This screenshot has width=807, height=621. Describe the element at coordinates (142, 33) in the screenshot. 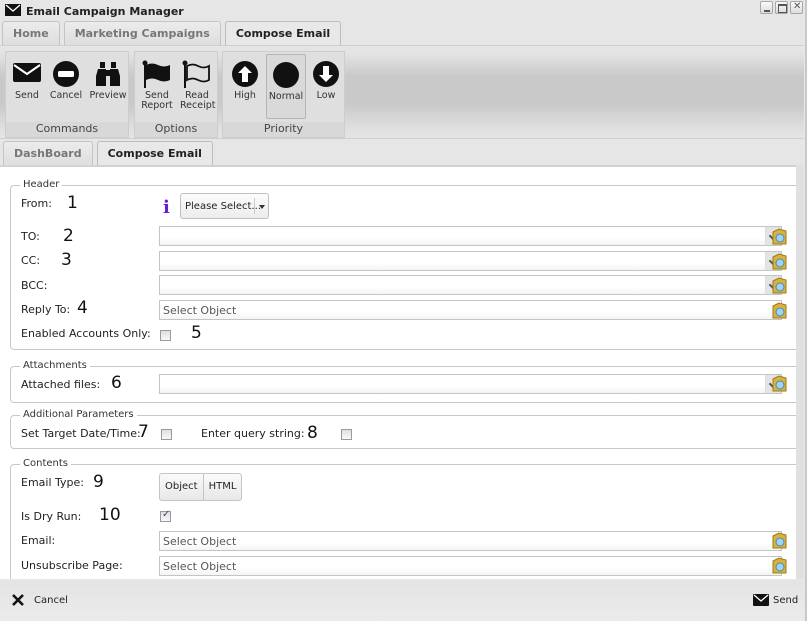

I see `tab-marketing-campaigns: Marketing Campaigns` at that location.